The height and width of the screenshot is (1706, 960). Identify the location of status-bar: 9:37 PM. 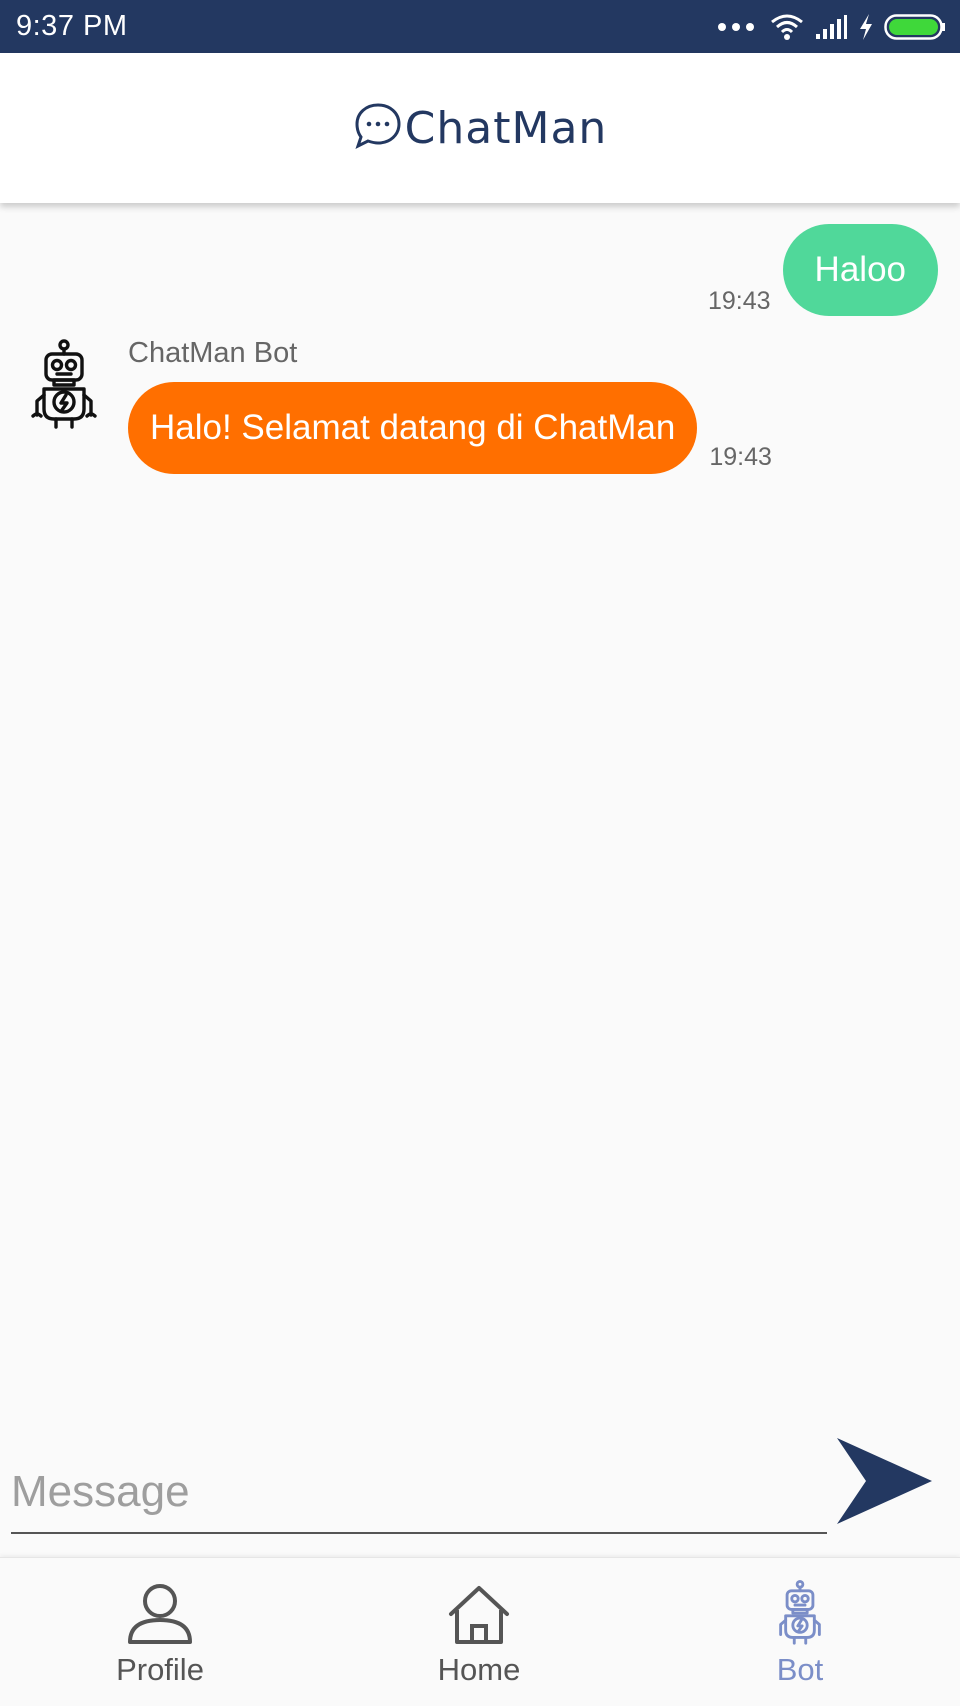
(480, 26).